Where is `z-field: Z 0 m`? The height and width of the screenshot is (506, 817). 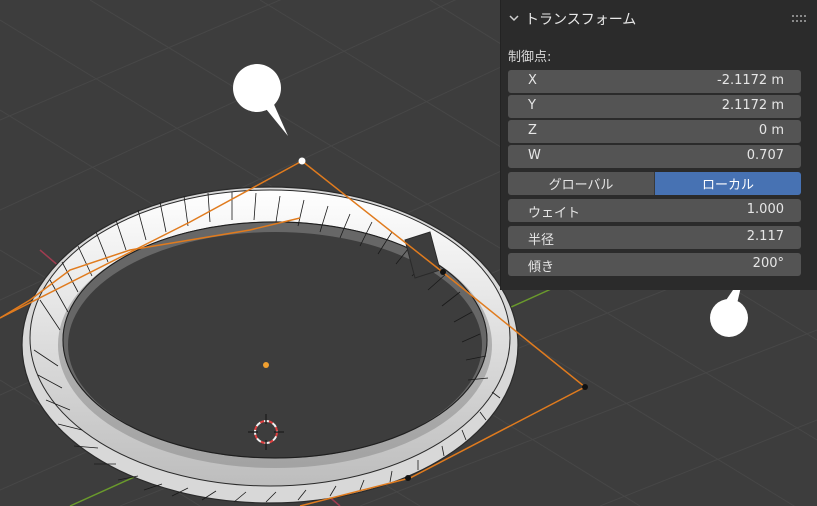
z-field: Z 0 m is located at coordinates (654, 131).